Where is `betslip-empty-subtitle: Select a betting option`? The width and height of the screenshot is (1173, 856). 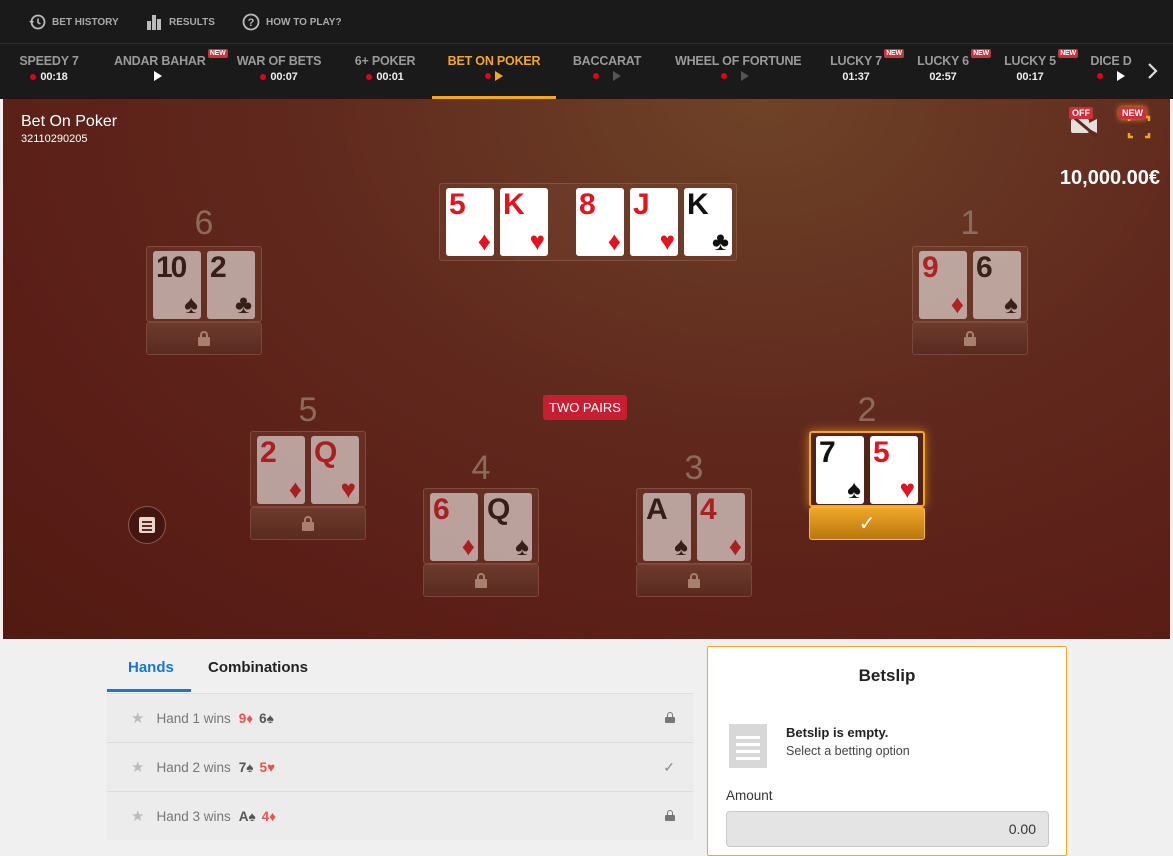
betslip-empty-subtitle: Select a betting option is located at coordinates (848, 751).